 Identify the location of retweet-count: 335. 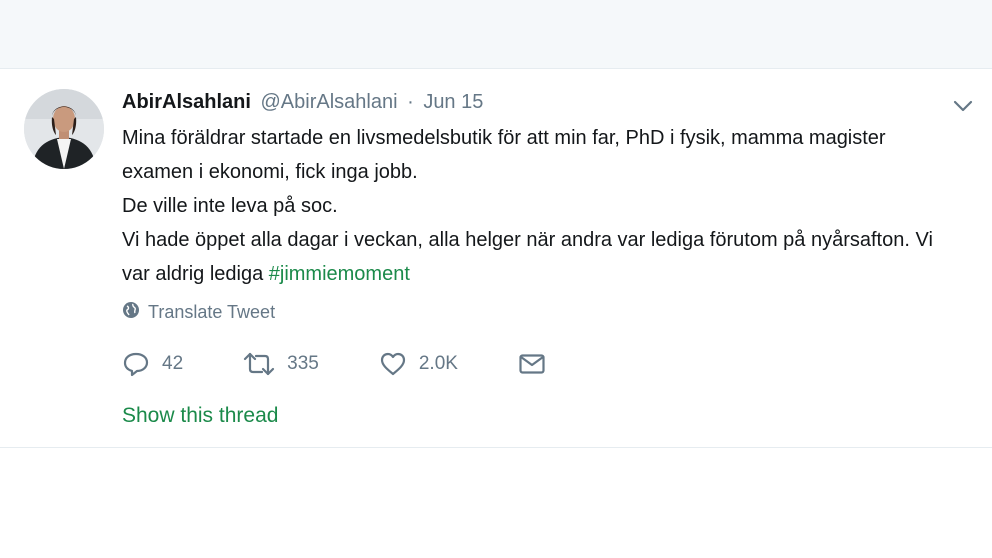
(303, 363).